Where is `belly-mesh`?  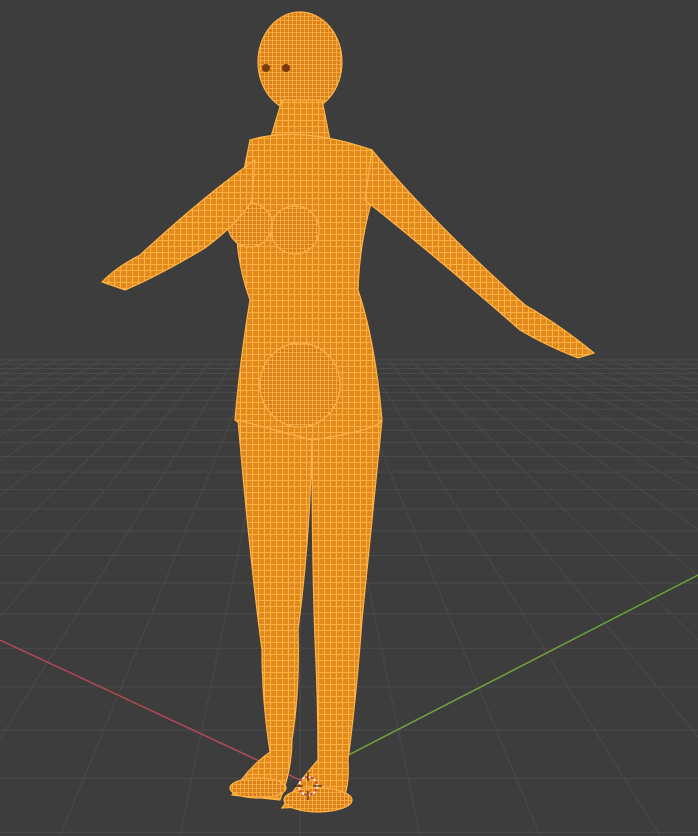
belly-mesh is located at coordinates (300, 385).